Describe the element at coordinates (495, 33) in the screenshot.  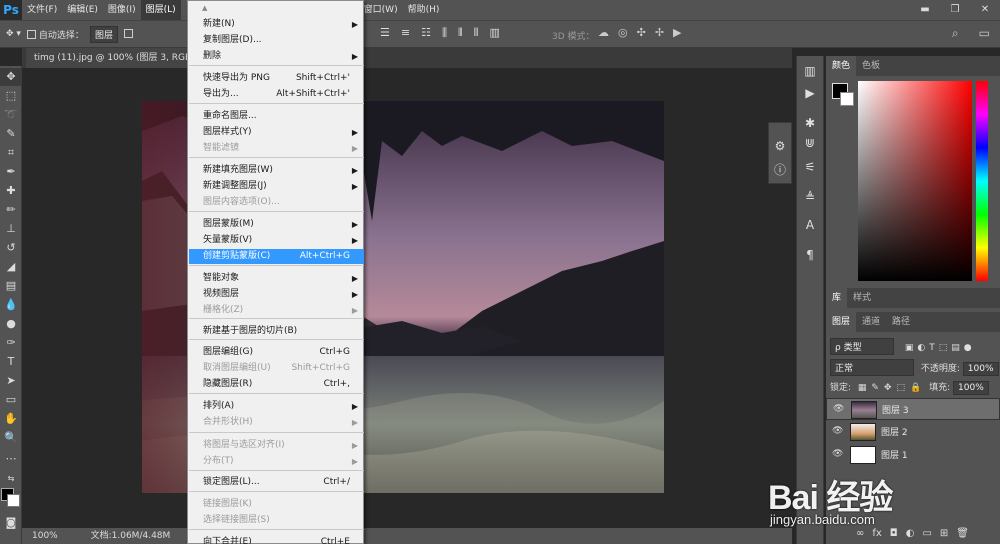
I see `auto-align-icon: ▥` at that location.